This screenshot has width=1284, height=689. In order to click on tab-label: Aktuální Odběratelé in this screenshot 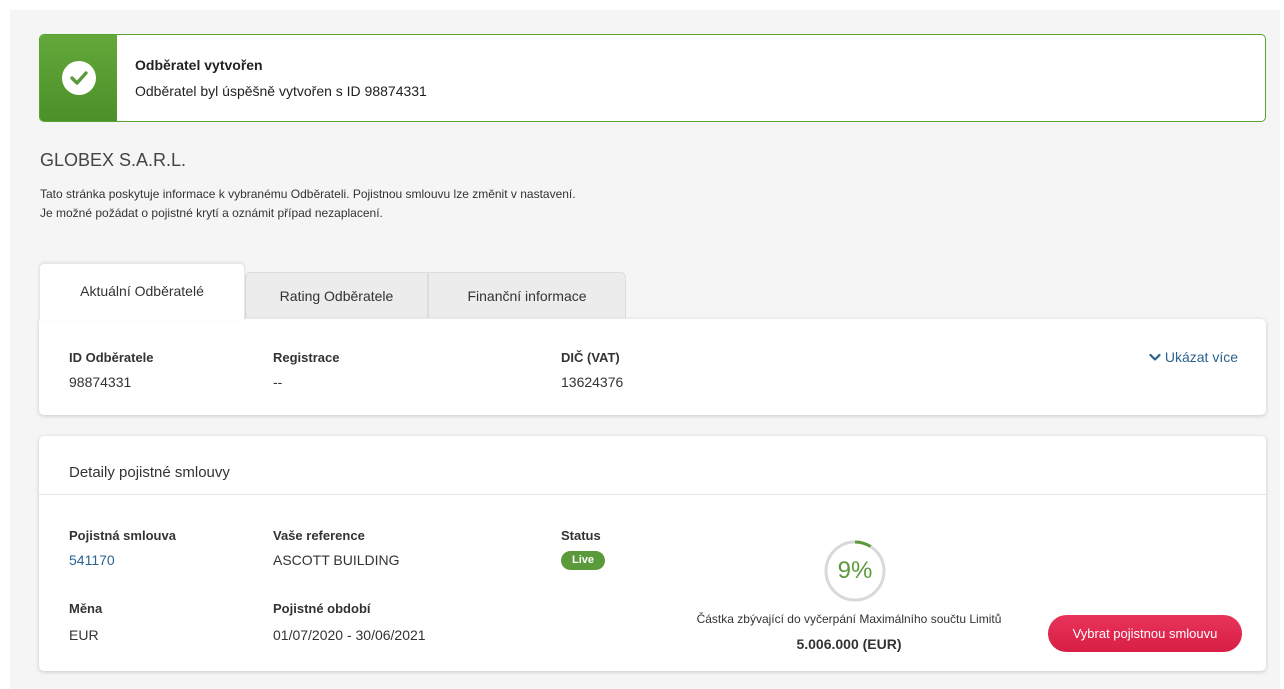, I will do `click(142, 291)`.